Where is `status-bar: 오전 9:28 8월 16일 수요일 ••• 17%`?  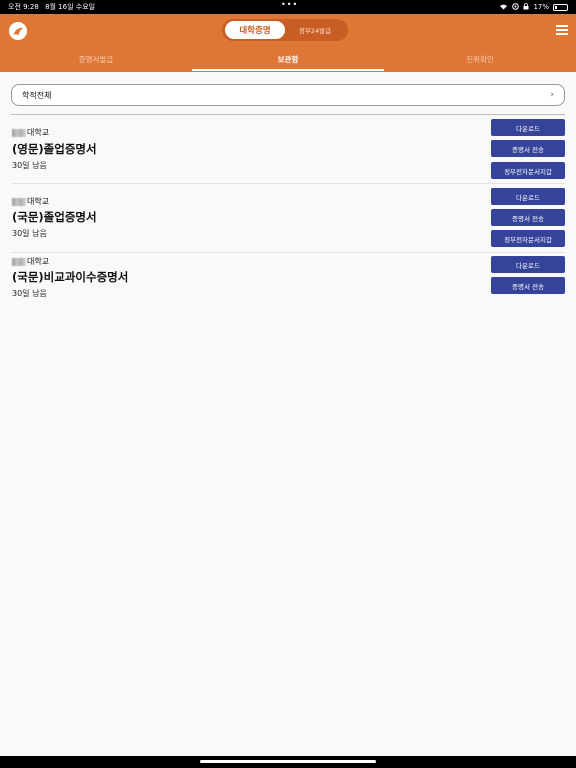 status-bar: 오전 9:28 8월 16일 수요일 ••• 17% is located at coordinates (288, 7).